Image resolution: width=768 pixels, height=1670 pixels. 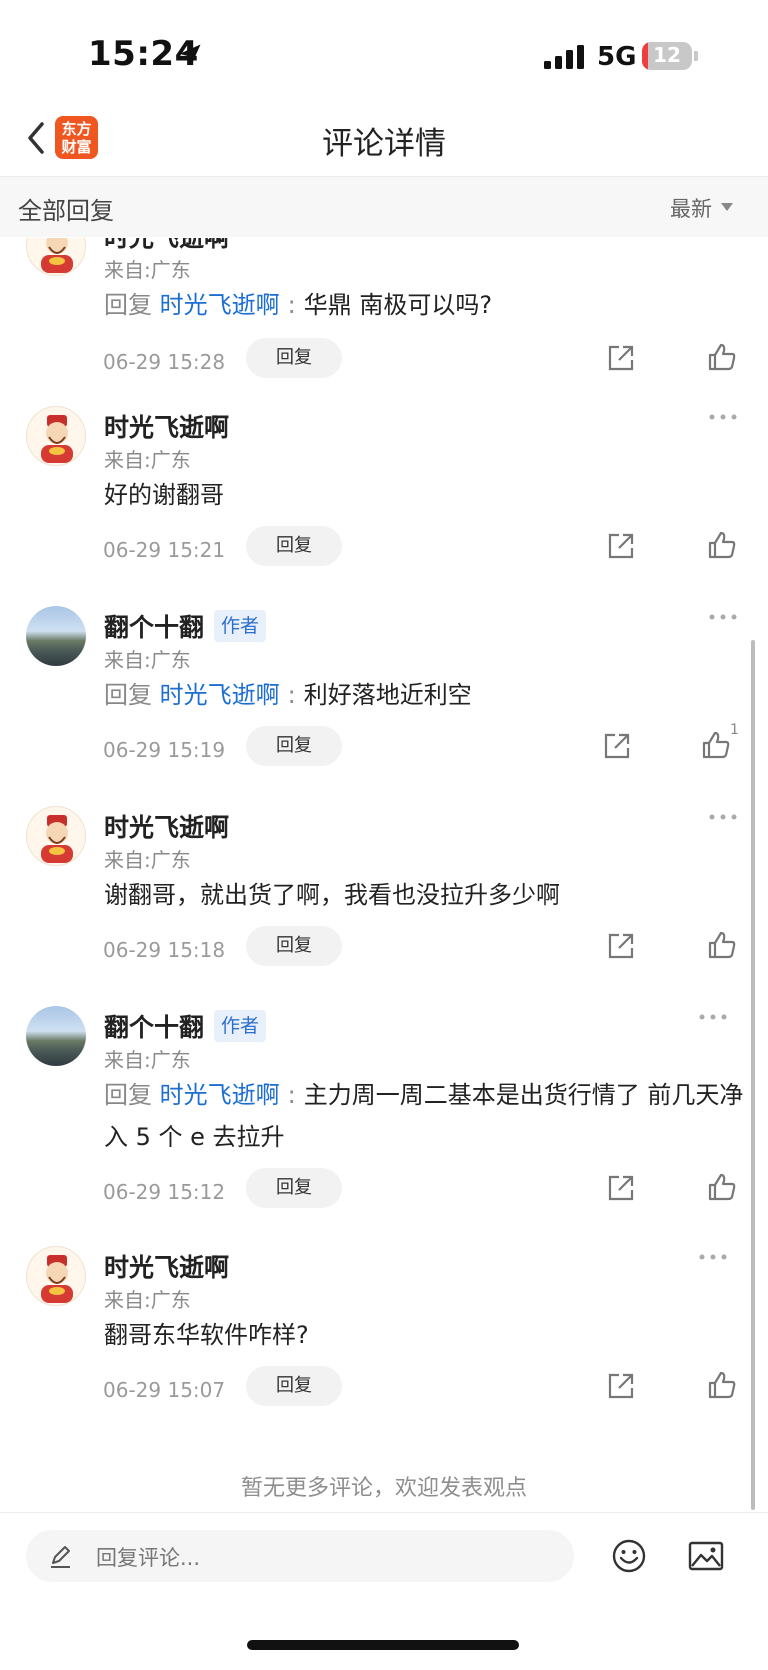 I want to click on comment-date: 06-29 15:19, so click(x=164, y=750).